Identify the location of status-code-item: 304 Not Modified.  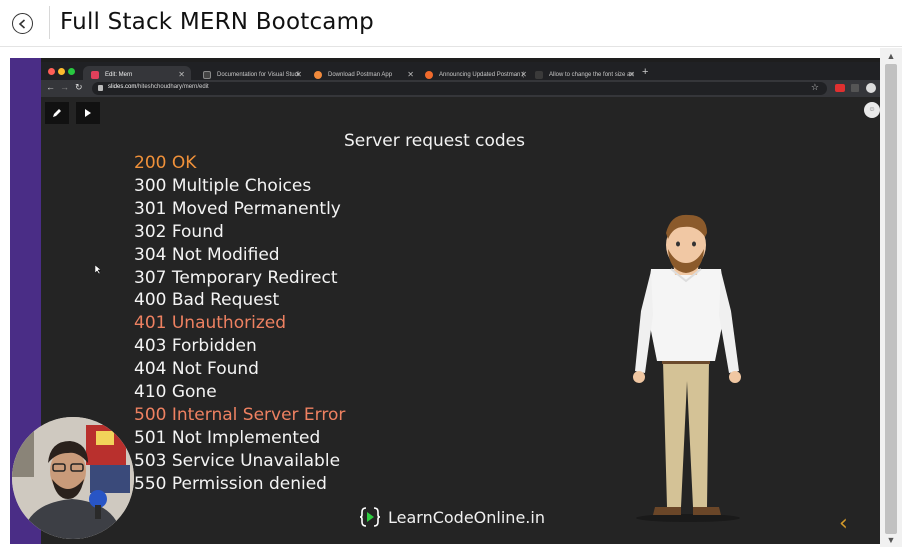
(207, 254).